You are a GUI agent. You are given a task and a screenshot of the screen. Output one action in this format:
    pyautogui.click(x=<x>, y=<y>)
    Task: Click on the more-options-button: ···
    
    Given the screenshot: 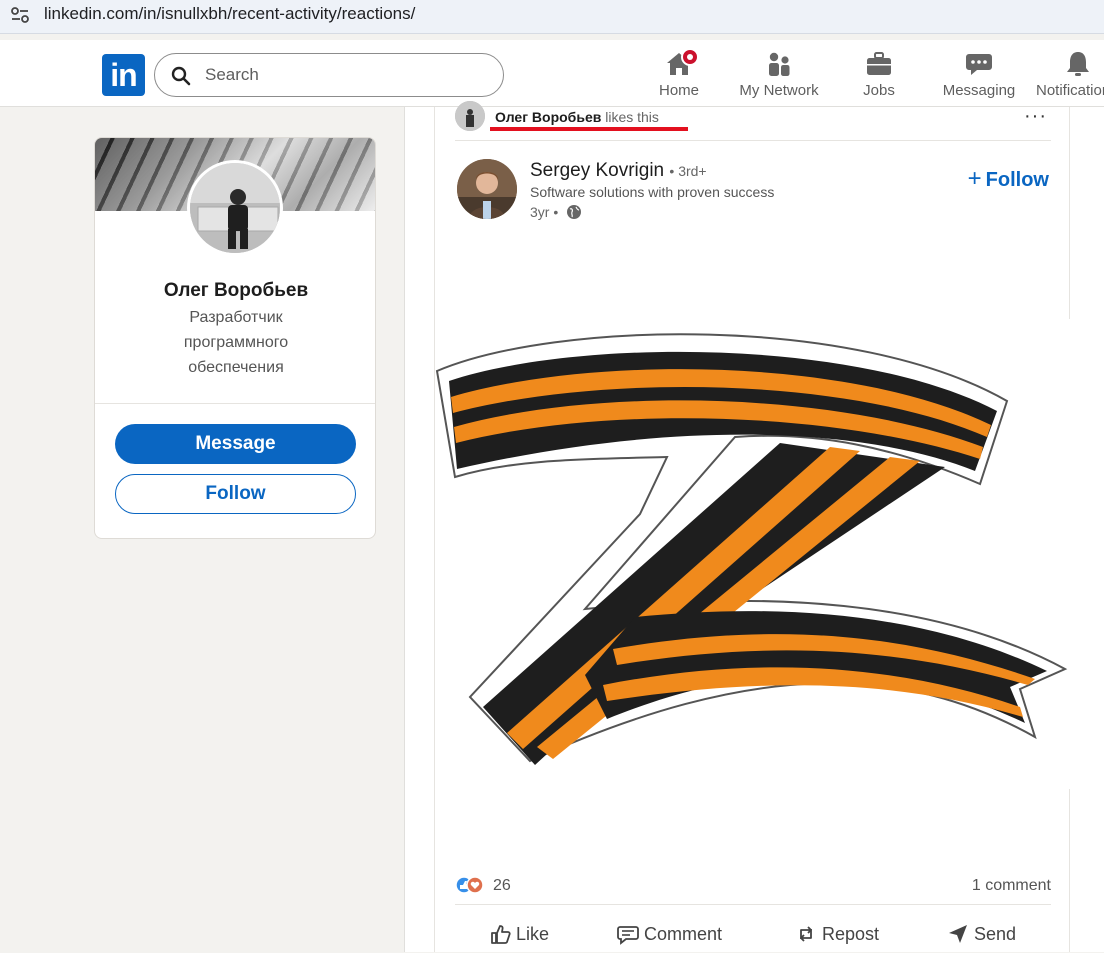 What is the action you would take?
    pyautogui.click(x=1035, y=116)
    